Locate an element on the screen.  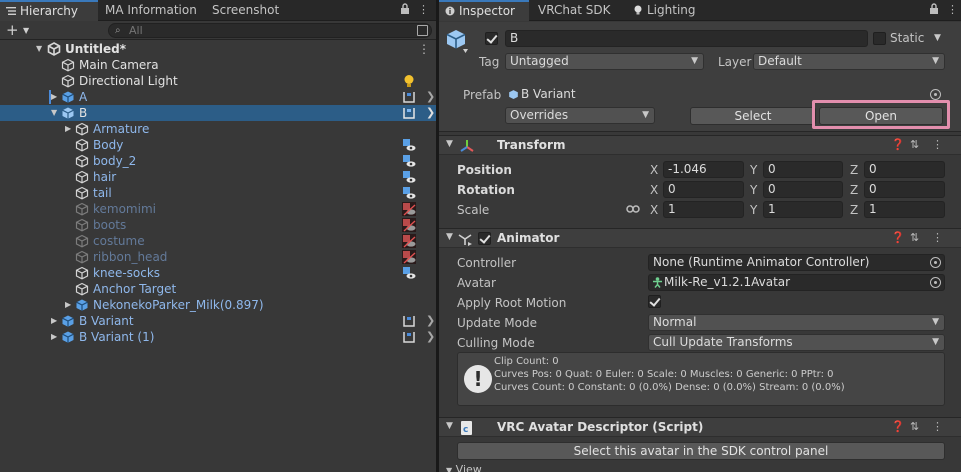
scale-z-field: 1 is located at coordinates (904, 209).